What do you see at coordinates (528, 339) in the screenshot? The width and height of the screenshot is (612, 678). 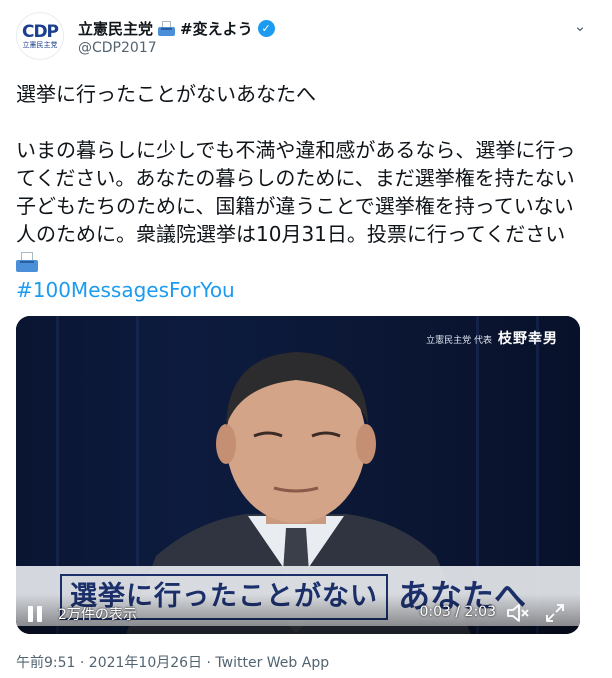 I see `speaker-name: 枝野幸男` at bounding box center [528, 339].